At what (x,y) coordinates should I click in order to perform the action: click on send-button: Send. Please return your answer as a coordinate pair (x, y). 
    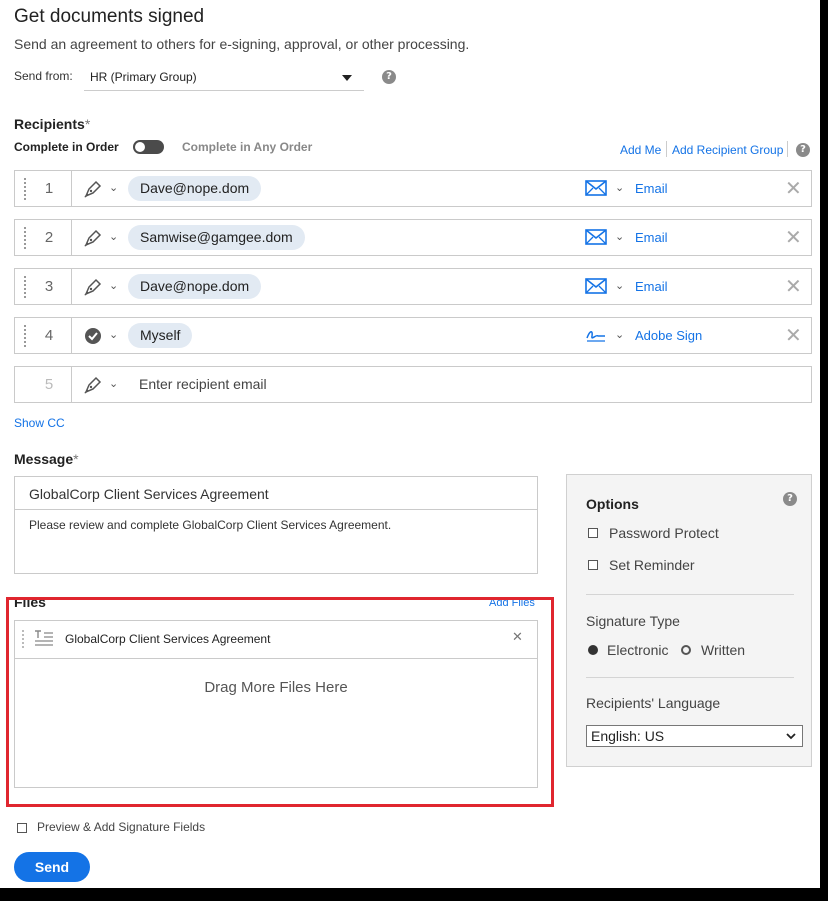
    Looking at the image, I should click on (52, 867).